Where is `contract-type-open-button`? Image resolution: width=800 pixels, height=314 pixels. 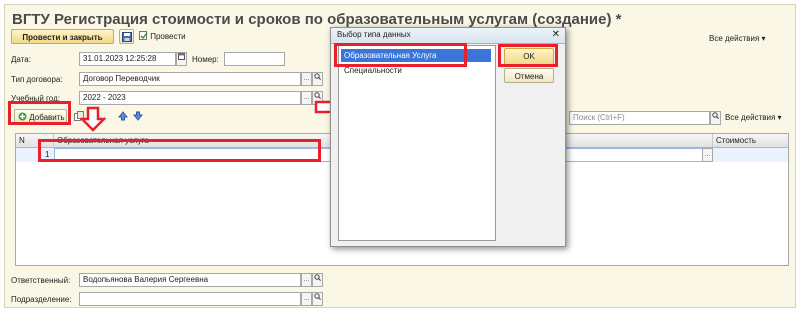 contract-type-open-button is located at coordinates (317, 79).